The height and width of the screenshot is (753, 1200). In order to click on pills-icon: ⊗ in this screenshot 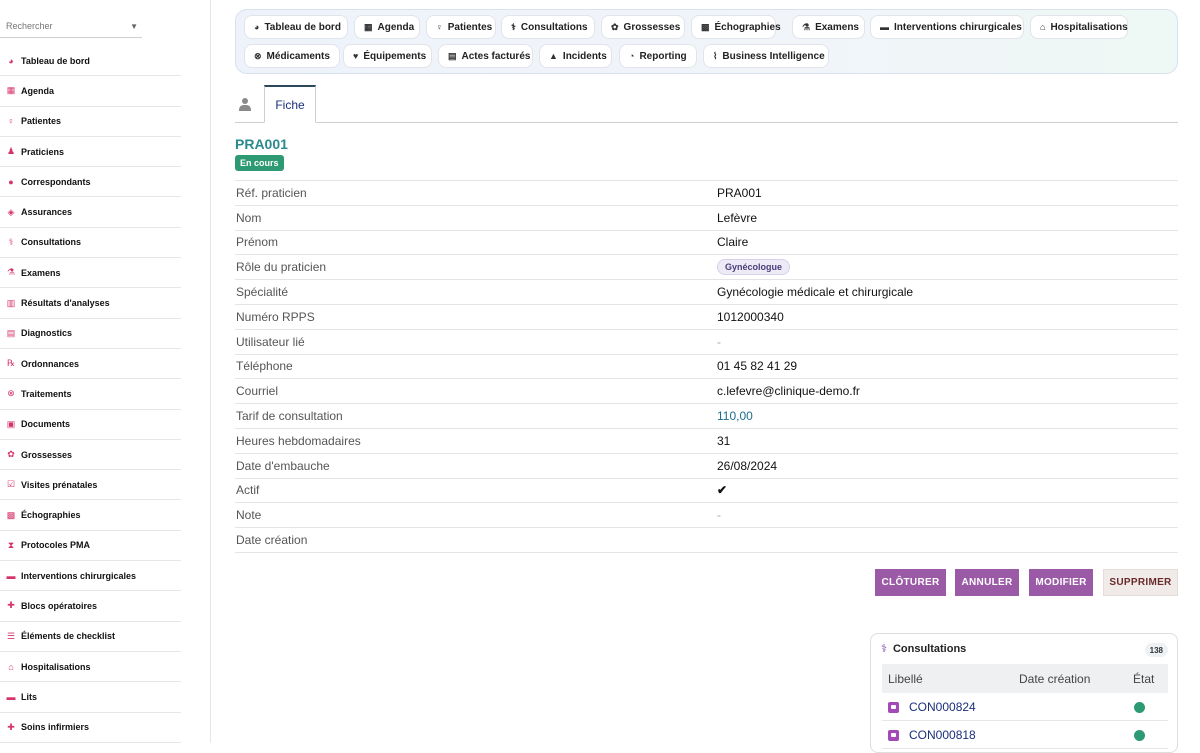, I will do `click(258, 55)`.